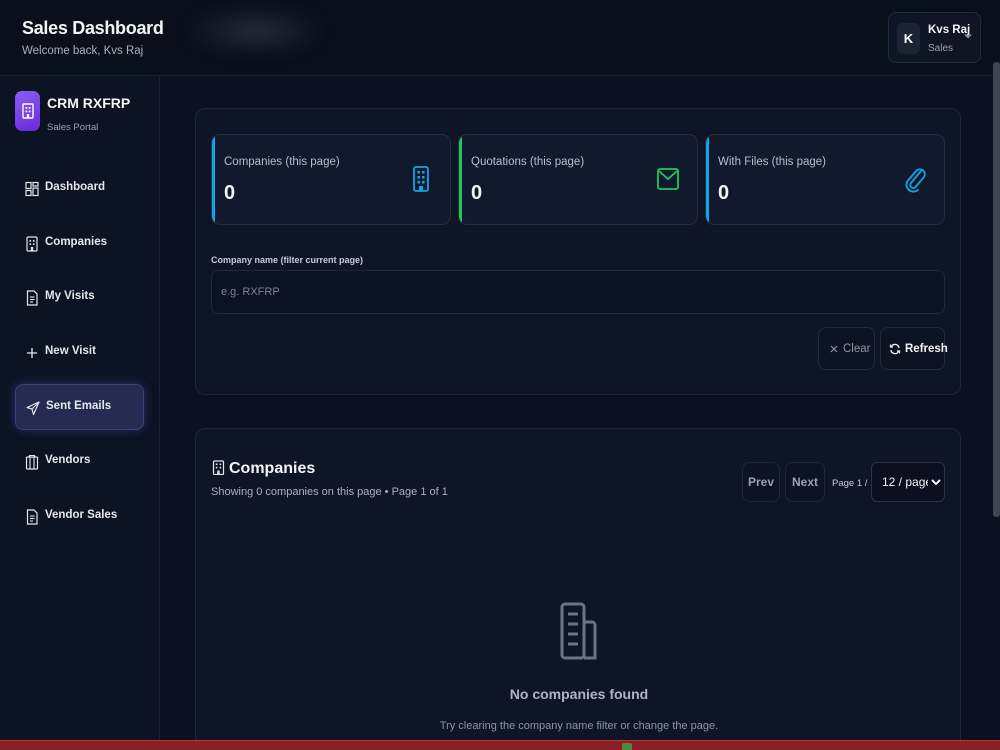 This screenshot has width=1000, height=750. What do you see at coordinates (772, 162) in the screenshot?
I see `stat-label: With Files (this page)` at bounding box center [772, 162].